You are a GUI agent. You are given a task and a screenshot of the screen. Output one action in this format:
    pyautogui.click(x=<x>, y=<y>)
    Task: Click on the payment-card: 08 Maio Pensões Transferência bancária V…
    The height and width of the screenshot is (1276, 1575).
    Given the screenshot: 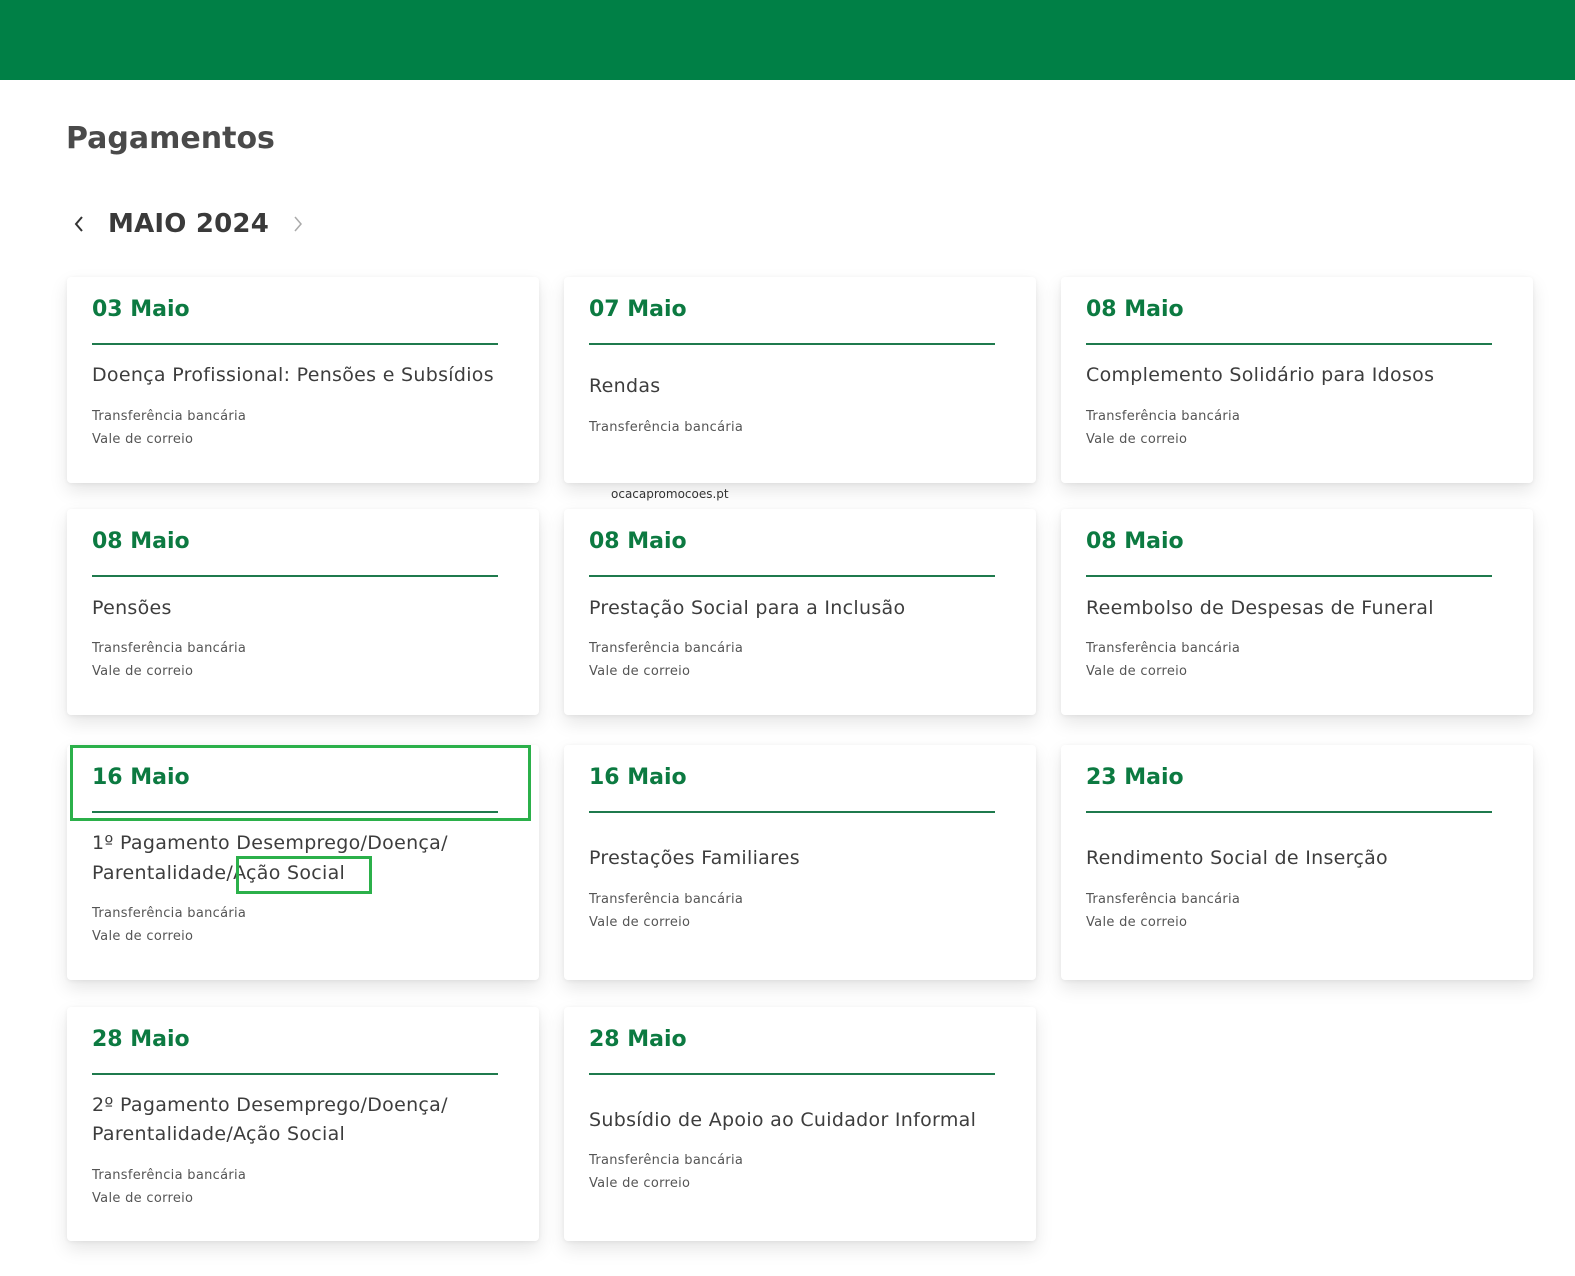 What is the action you would take?
    pyautogui.click(x=303, y=612)
    